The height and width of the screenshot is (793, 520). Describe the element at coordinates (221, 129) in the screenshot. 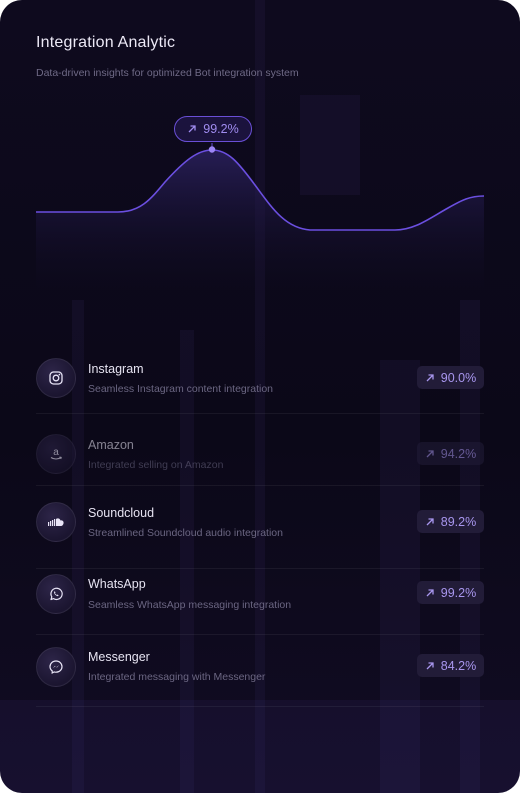

I see `peak-value: 99.2%` at that location.